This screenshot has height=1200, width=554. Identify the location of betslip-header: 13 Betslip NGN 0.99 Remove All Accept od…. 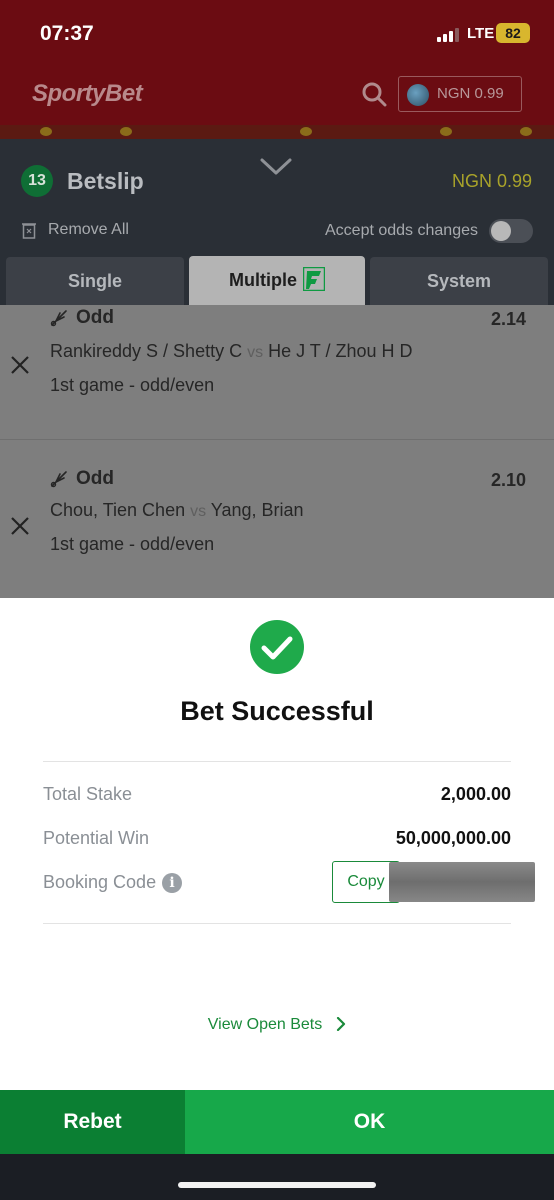
(277, 222).